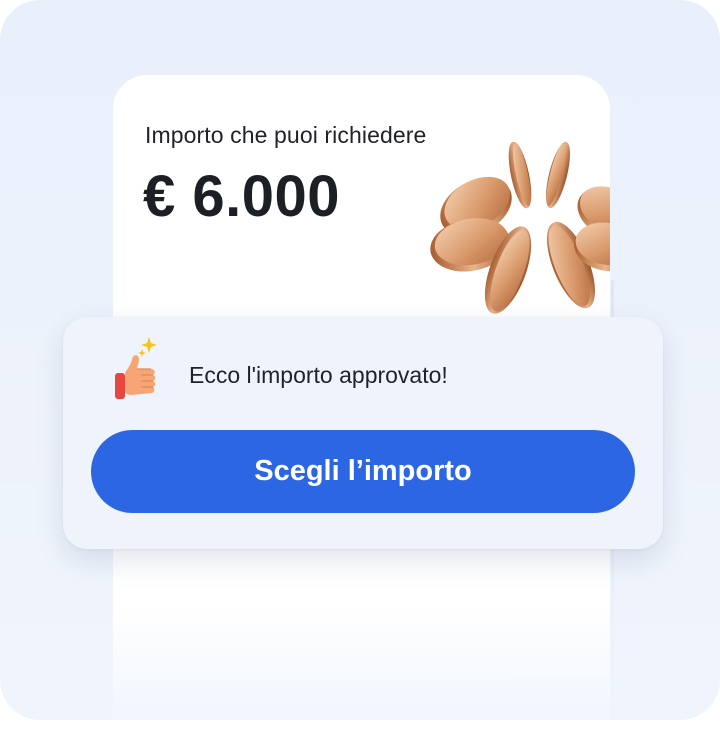 The height and width of the screenshot is (741, 720). What do you see at coordinates (286, 135) in the screenshot?
I see `amount-label: Importo che puoi richiedere` at bounding box center [286, 135].